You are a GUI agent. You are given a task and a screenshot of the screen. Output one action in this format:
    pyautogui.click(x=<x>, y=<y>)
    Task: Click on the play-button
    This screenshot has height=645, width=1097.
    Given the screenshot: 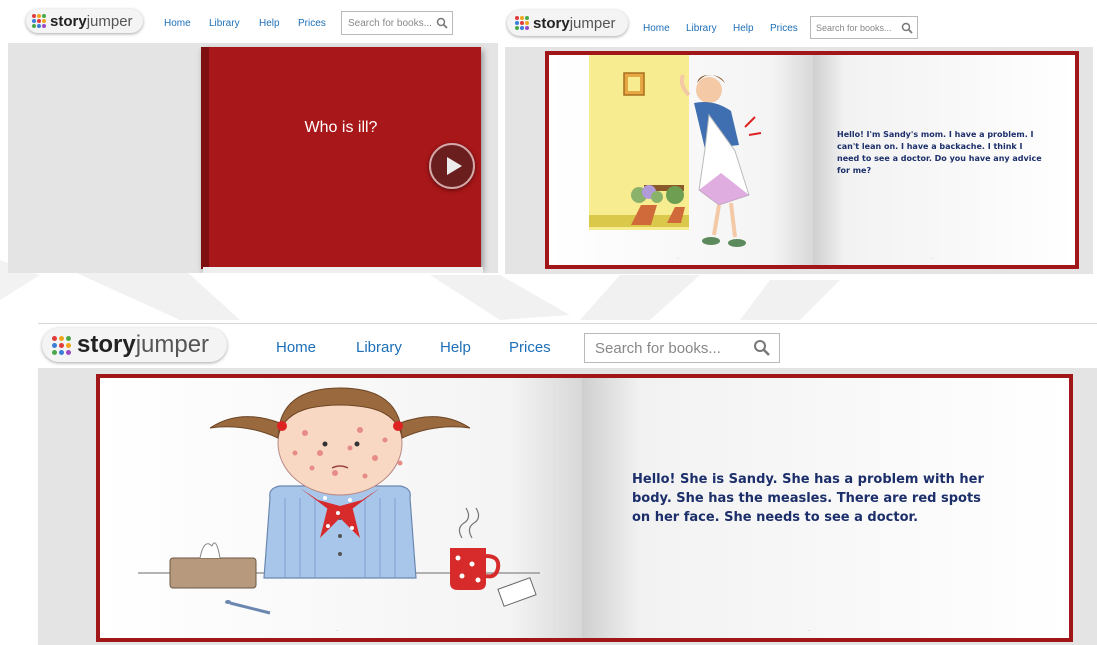 What is the action you would take?
    pyautogui.click(x=452, y=166)
    